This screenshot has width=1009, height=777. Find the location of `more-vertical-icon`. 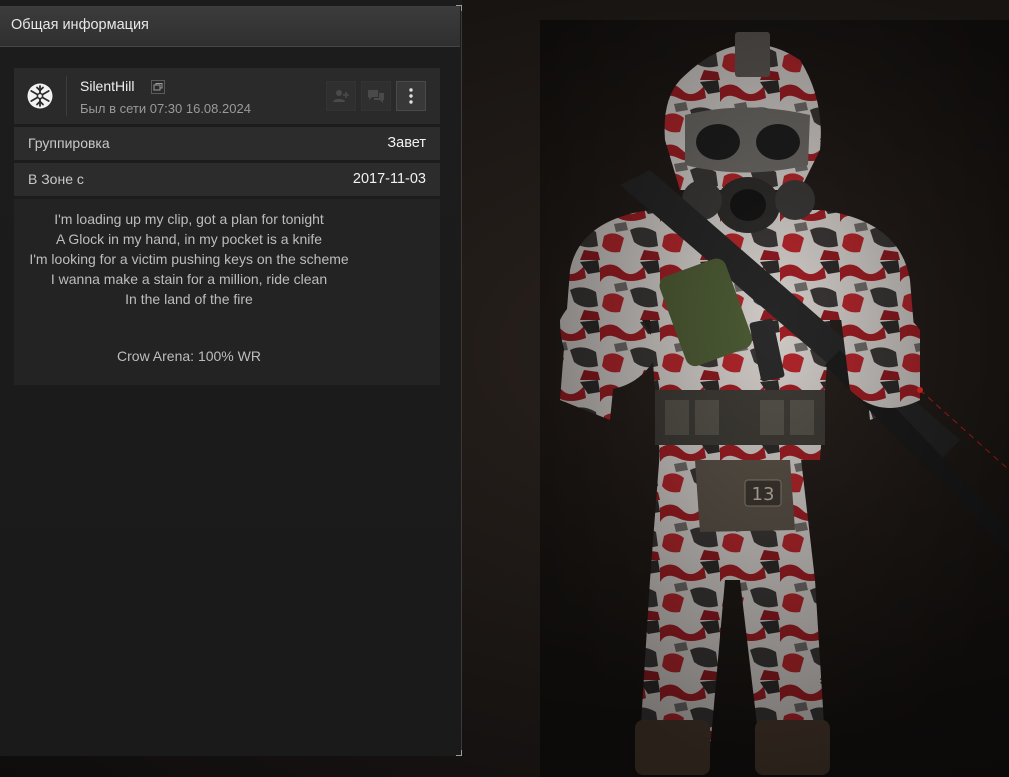

more-vertical-icon is located at coordinates (411, 96).